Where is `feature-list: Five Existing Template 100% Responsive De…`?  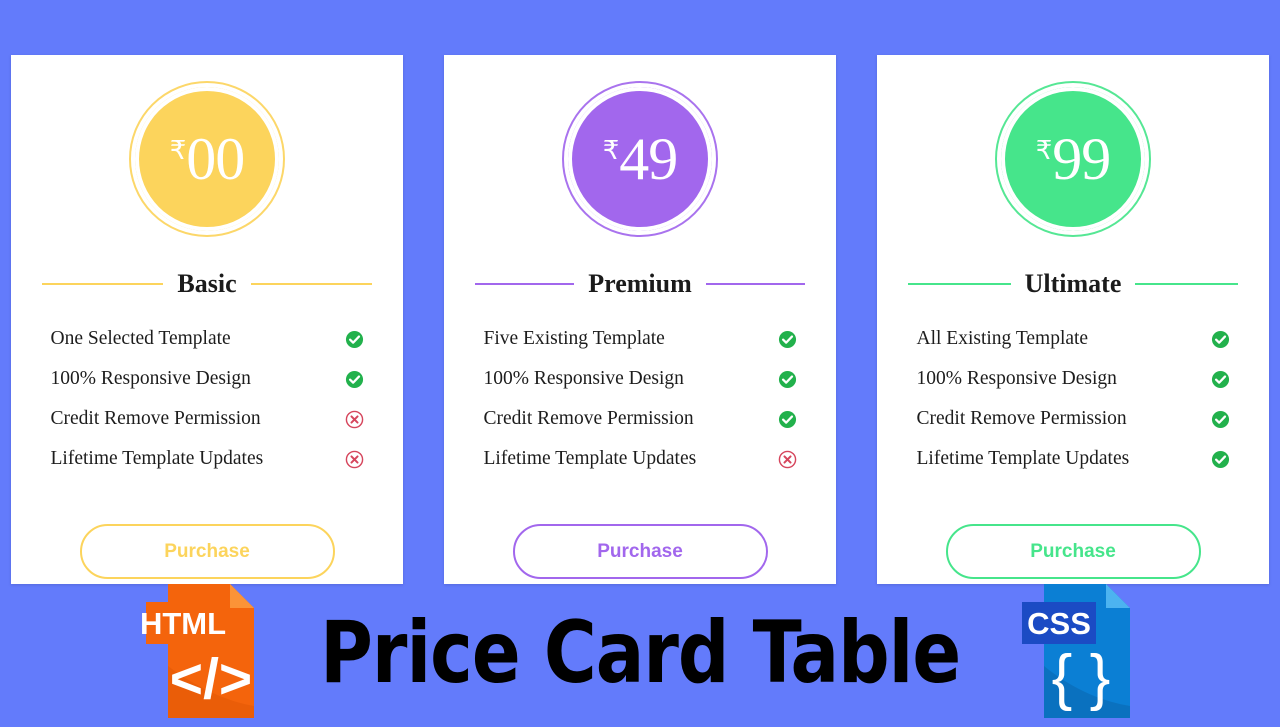
feature-list: Five Existing Template 100% Responsive De… is located at coordinates (640, 399).